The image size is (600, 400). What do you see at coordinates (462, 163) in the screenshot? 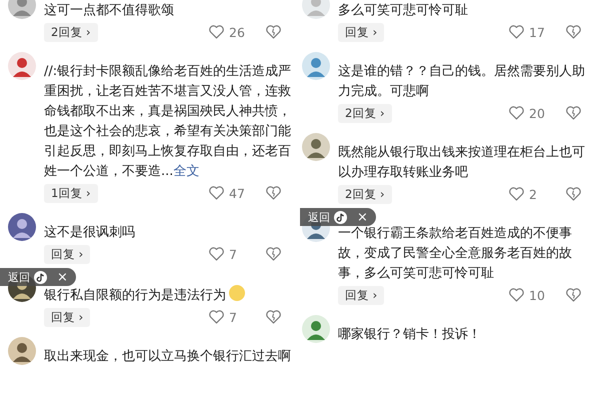
I see `comment-text: 既然能从银行取出钱来按道理在柜台上也可以办理存取转账业务吧` at bounding box center [462, 163].